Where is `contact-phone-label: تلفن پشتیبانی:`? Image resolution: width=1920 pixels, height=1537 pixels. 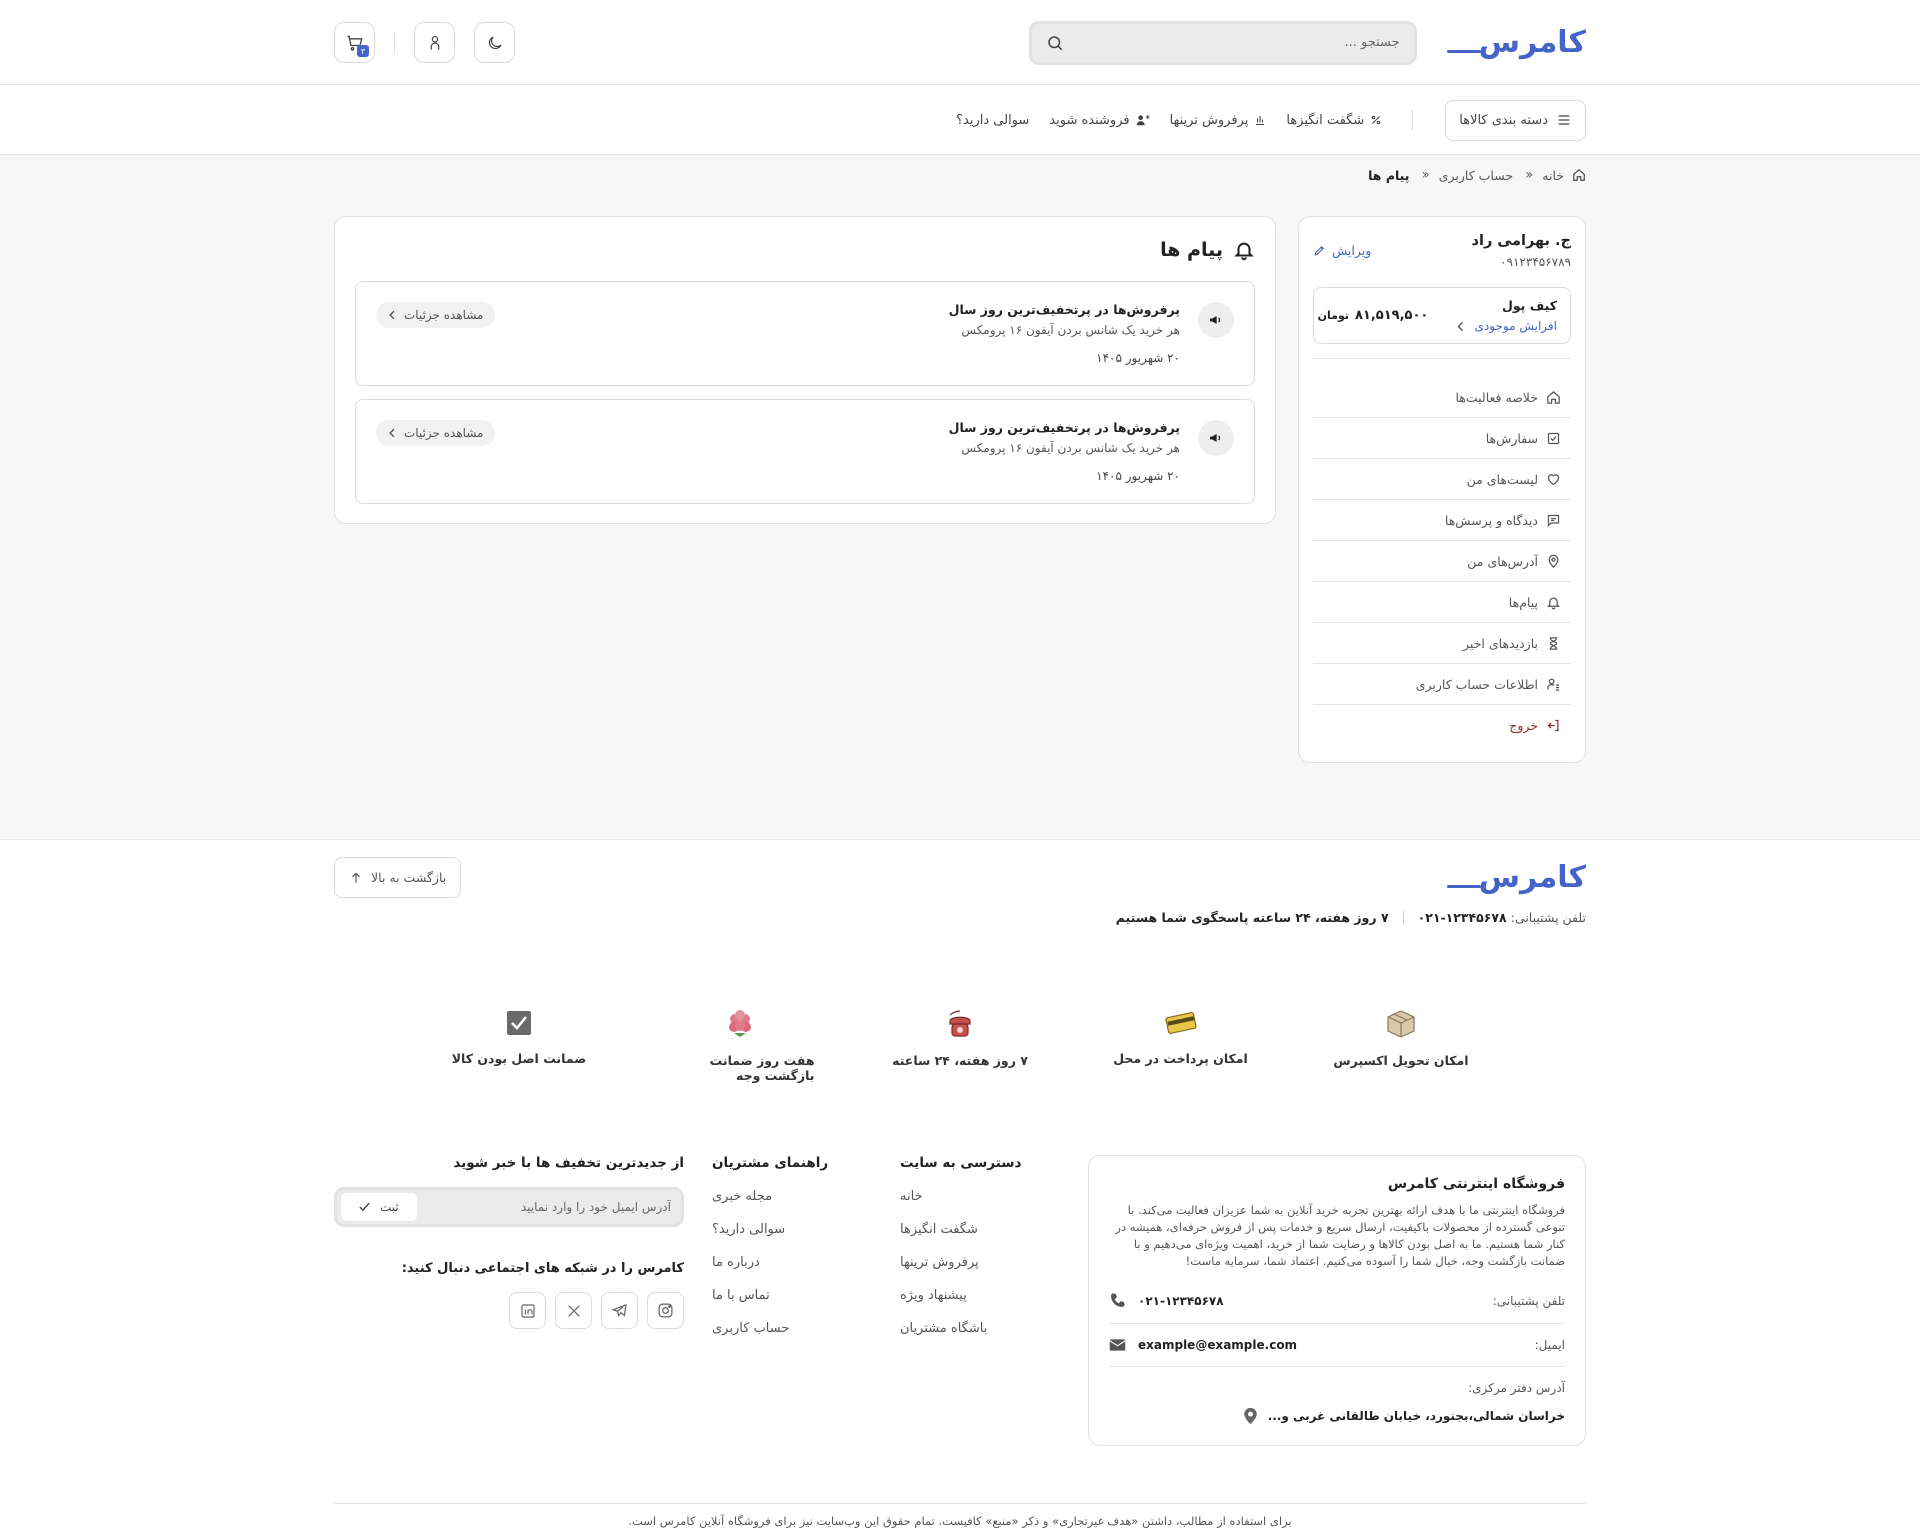 contact-phone-label: تلفن پشتیبانی: is located at coordinates (1528, 1300).